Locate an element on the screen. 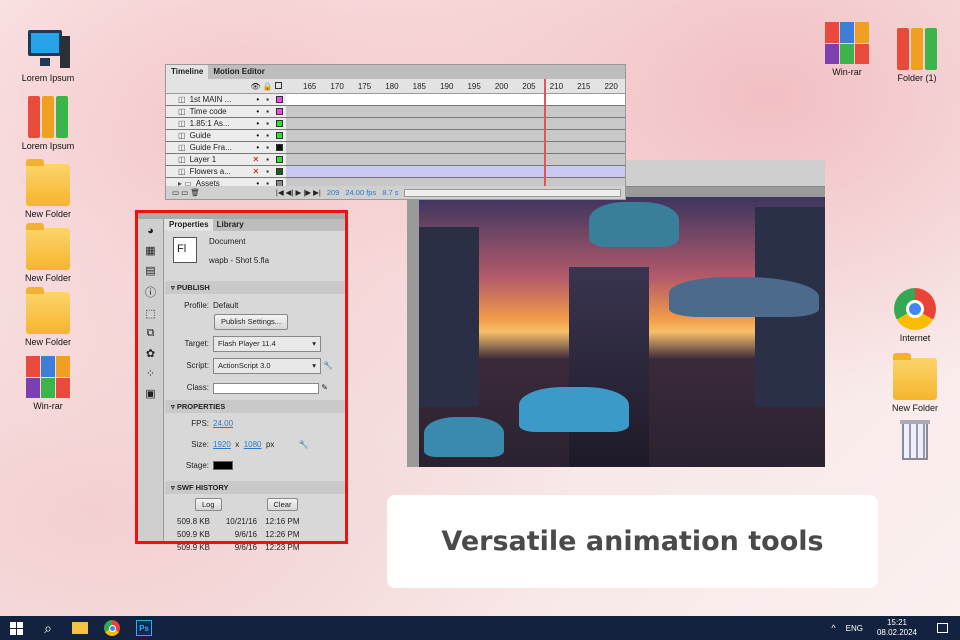  lock-icon: 🔒 is located at coordinates (268, 86).